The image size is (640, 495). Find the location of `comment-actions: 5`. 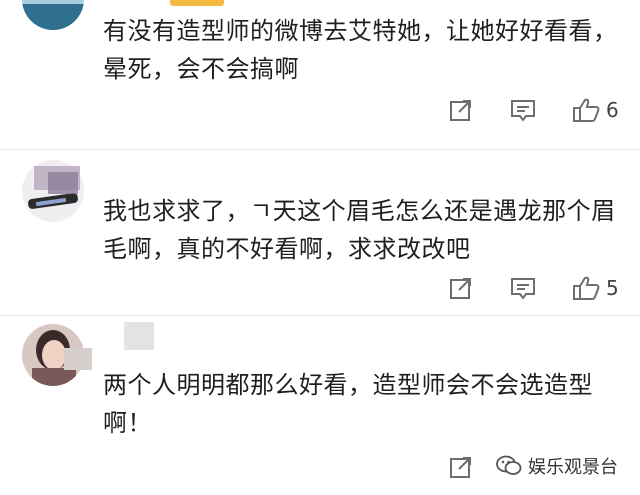

comment-actions: 5 is located at coordinates (320, 288).